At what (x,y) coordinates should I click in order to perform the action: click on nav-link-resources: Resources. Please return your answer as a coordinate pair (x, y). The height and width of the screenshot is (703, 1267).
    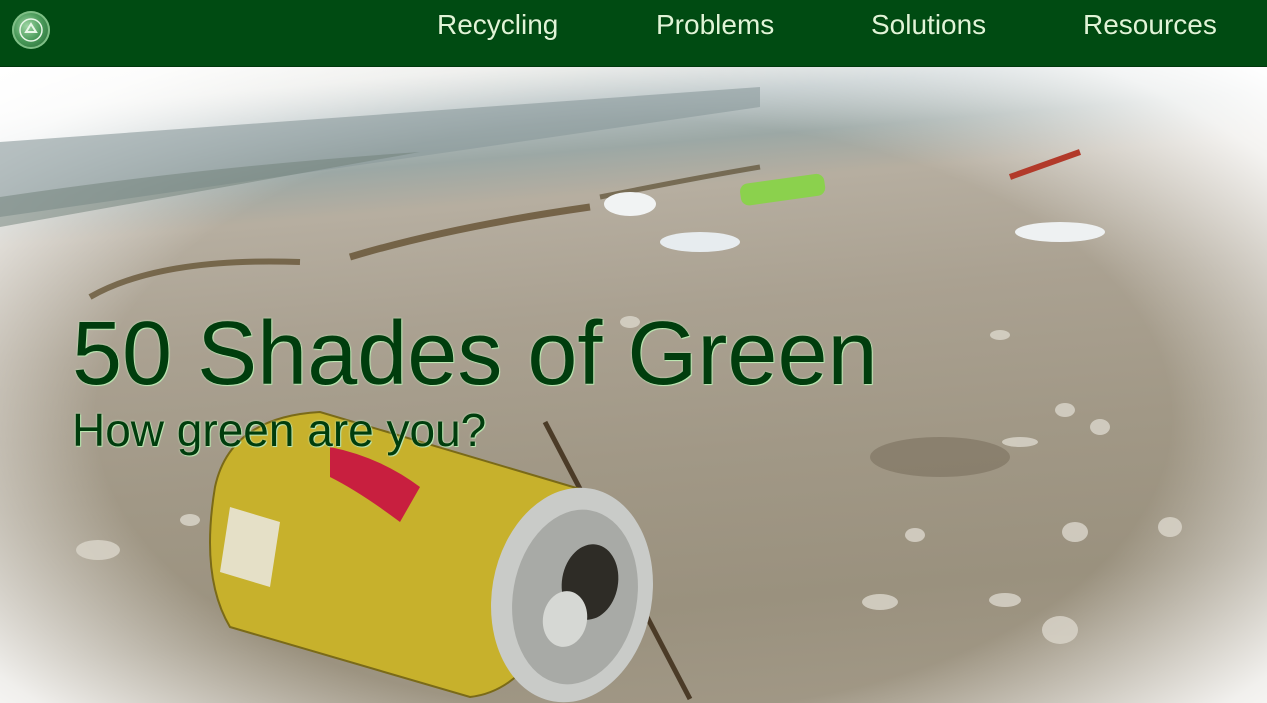
    Looking at the image, I should click on (1150, 25).